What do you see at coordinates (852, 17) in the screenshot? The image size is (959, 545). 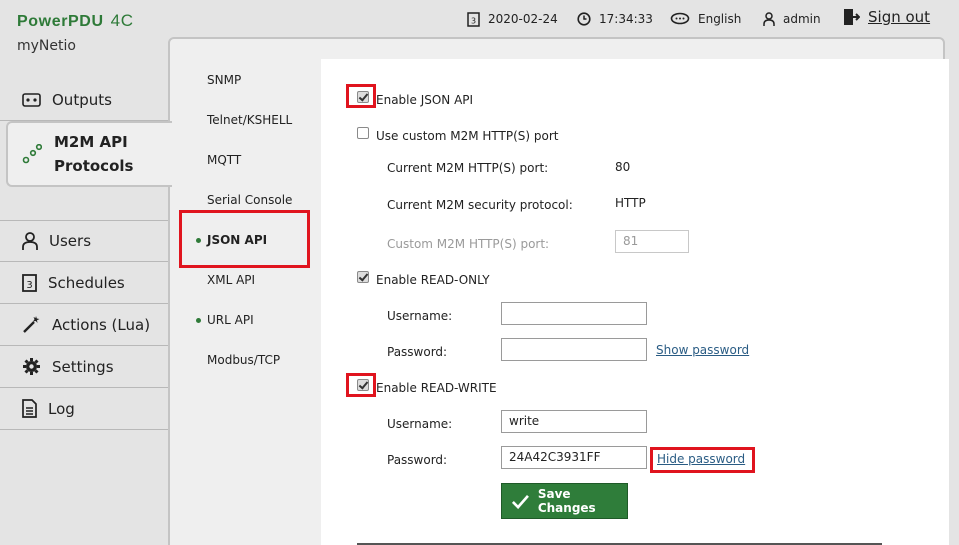 I see `sign-out-icon` at bounding box center [852, 17].